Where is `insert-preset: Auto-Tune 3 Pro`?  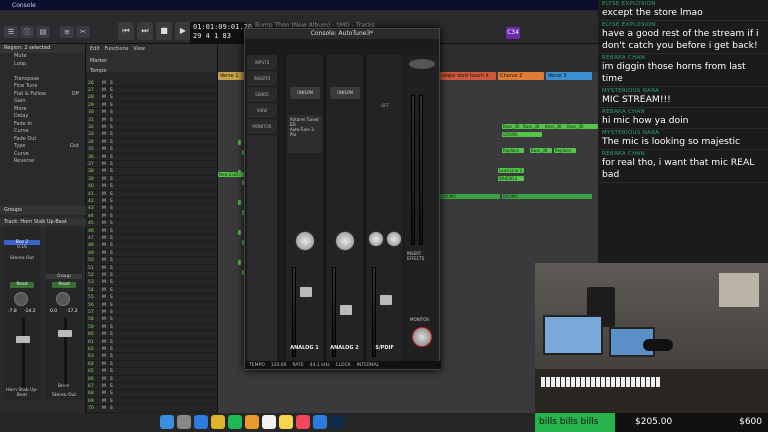 insert-preset: Auto-Tune 3 Pro is located at coordinates (305, 132).